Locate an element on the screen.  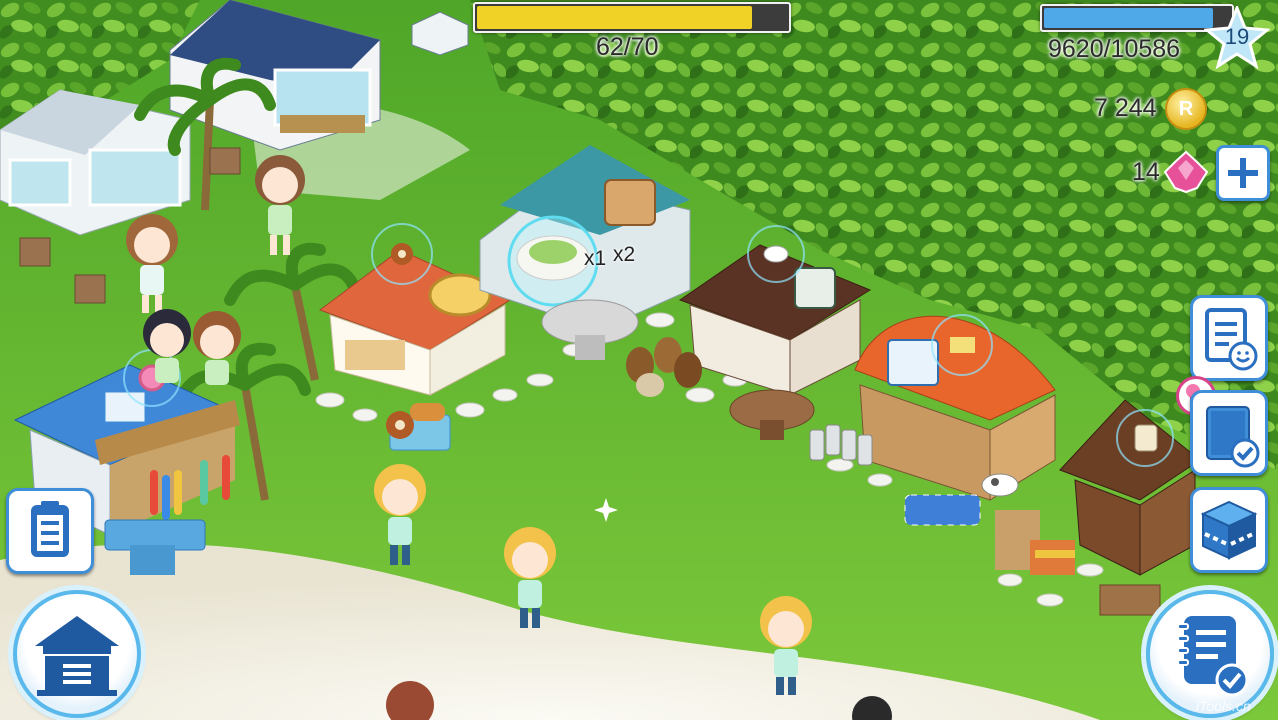
coin-symbol: R is located at coordinates (1186, 109).